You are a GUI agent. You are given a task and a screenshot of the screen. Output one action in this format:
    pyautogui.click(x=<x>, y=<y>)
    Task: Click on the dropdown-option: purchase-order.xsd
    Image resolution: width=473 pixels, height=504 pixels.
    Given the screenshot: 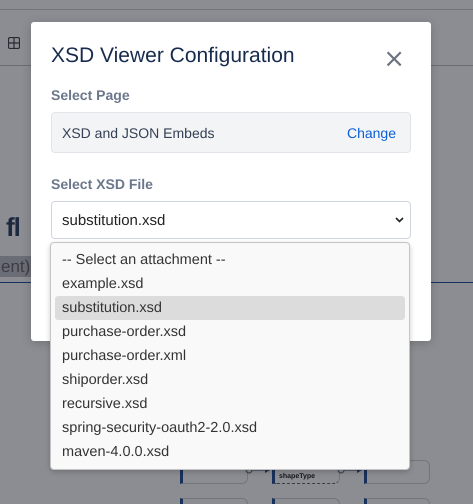 What is the action you would take?
    pyautogui.click(x=230, y=332)
    